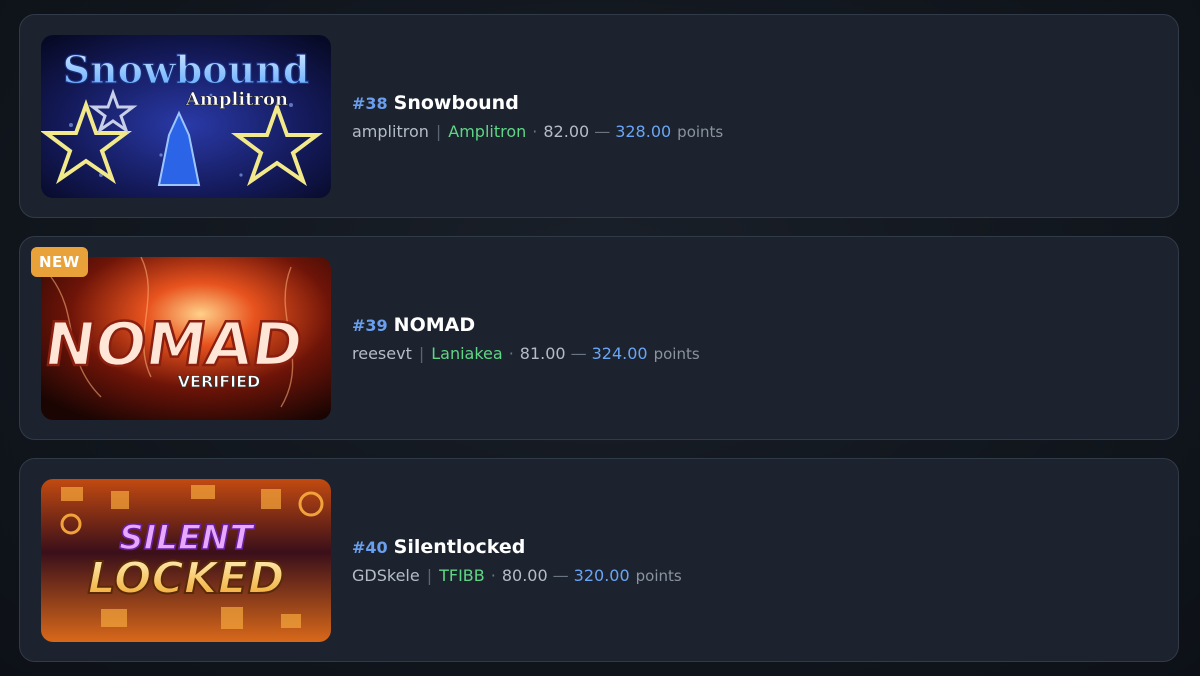 The height and width of the screenshot is (676, 1200). I want to click on level-points: 320.00, so click(601, 575).